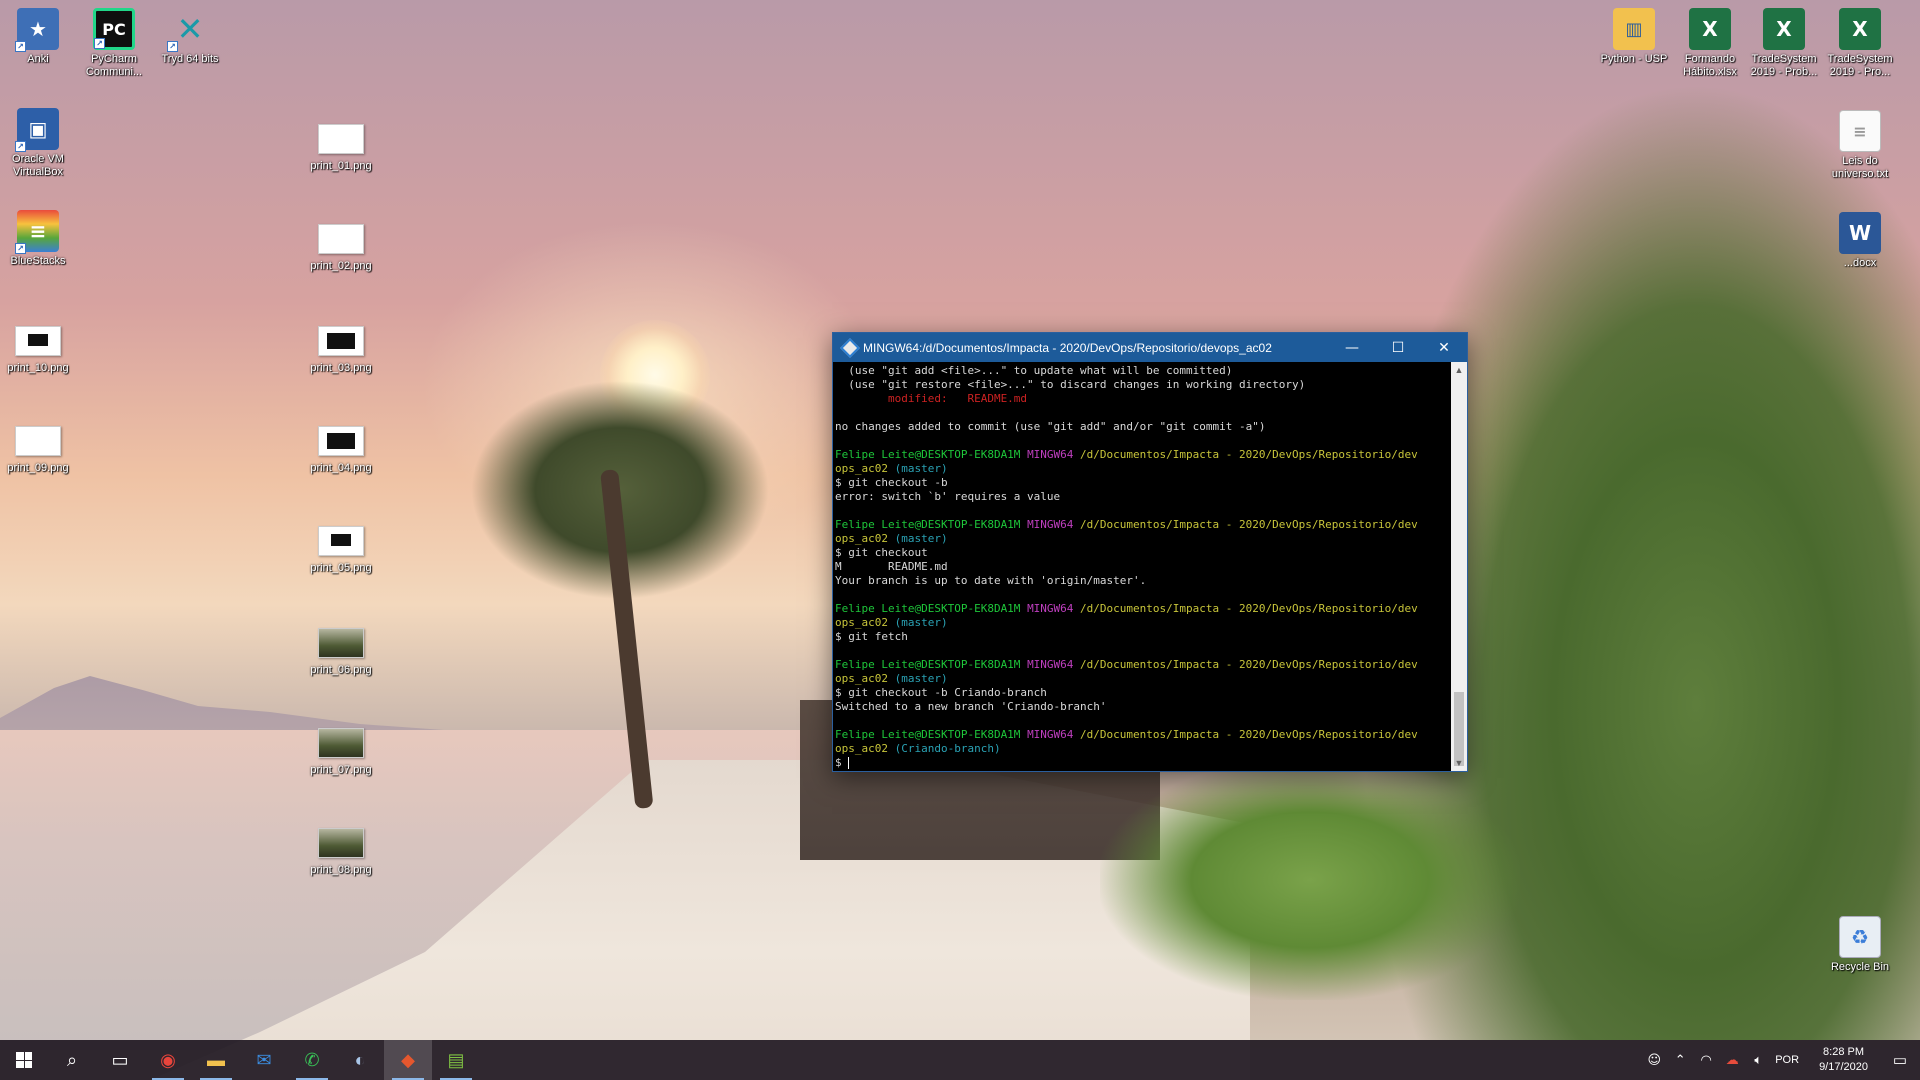 The image size is (1920, 1080). Describe the element at coordinates (360, 1060) in the screenshot. I see `taskbar-button-pycharm-taskbar: ◐` at that location.